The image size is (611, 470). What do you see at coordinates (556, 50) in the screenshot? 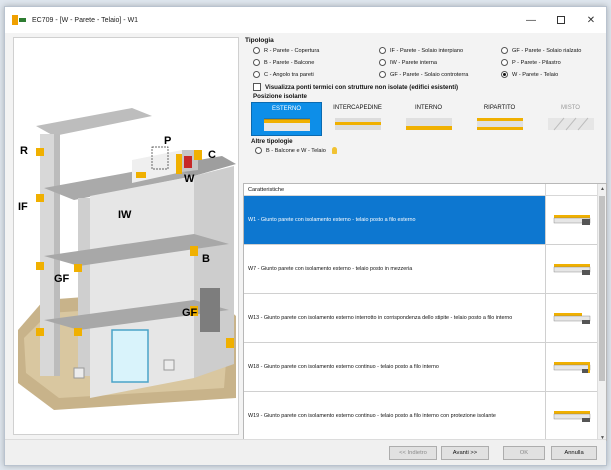
I see `radio-gf-rialzato: GF - Parete - Solaio rialzato` at bounding box center [556, 50].